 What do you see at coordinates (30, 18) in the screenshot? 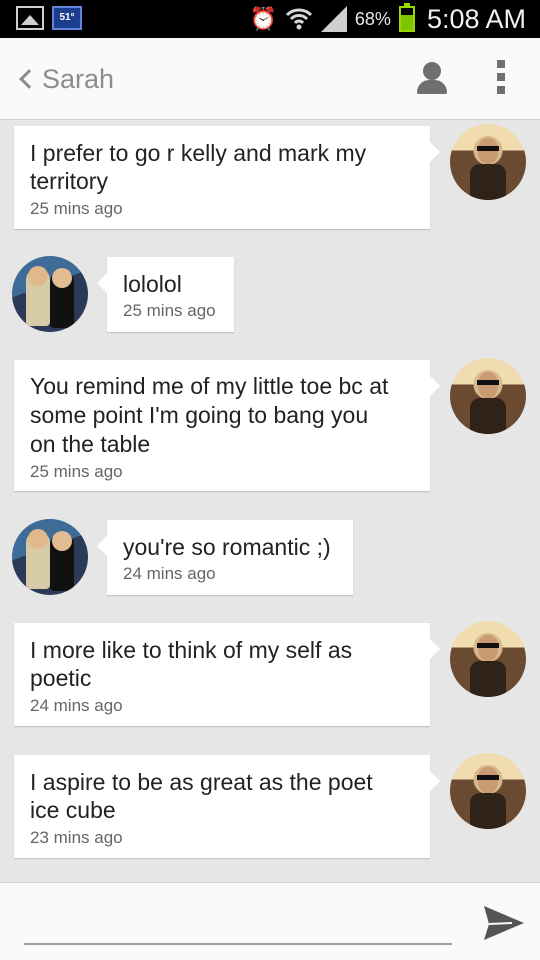
I see `gallery-icon` at bounding box center [30, 18].